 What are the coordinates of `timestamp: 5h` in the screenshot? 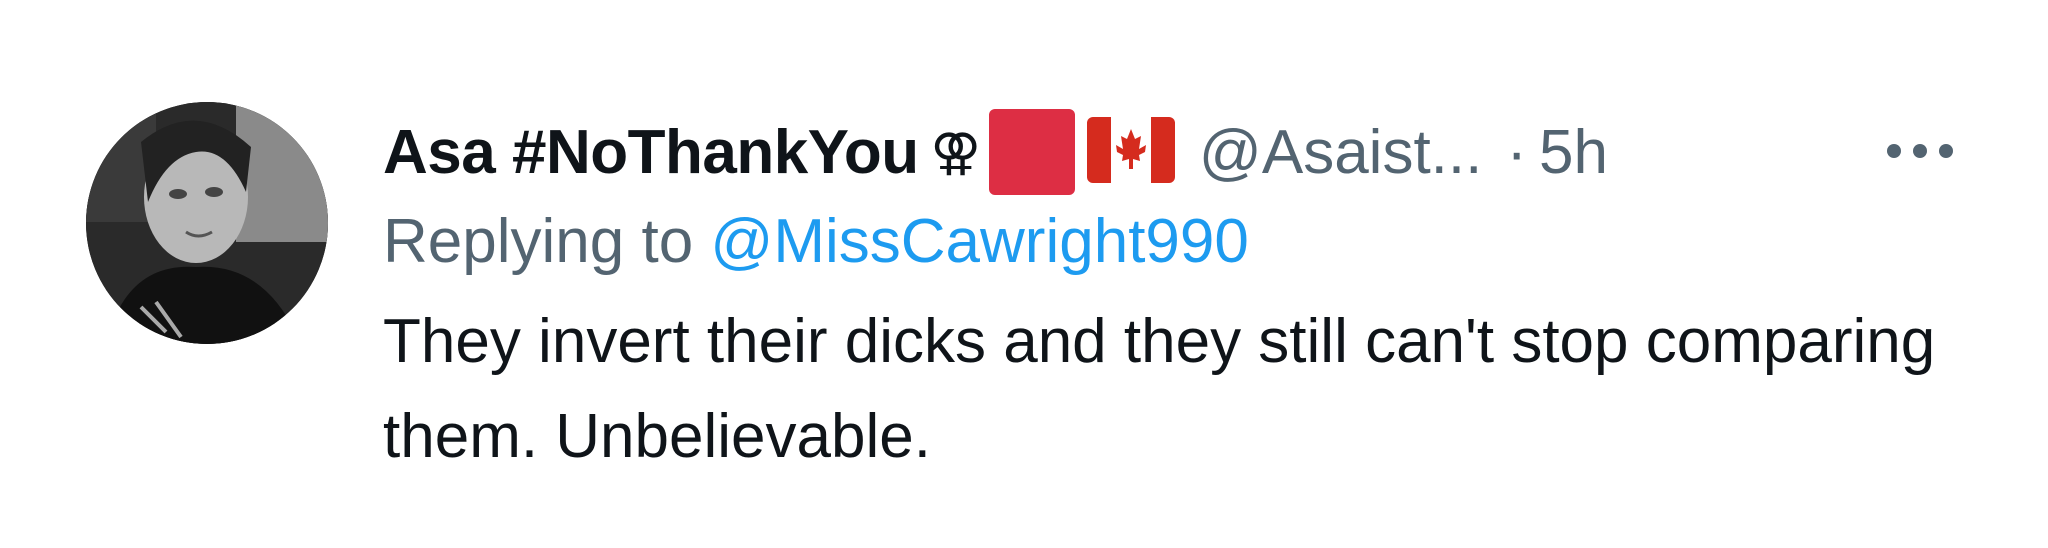 It's located at (1573, 152).